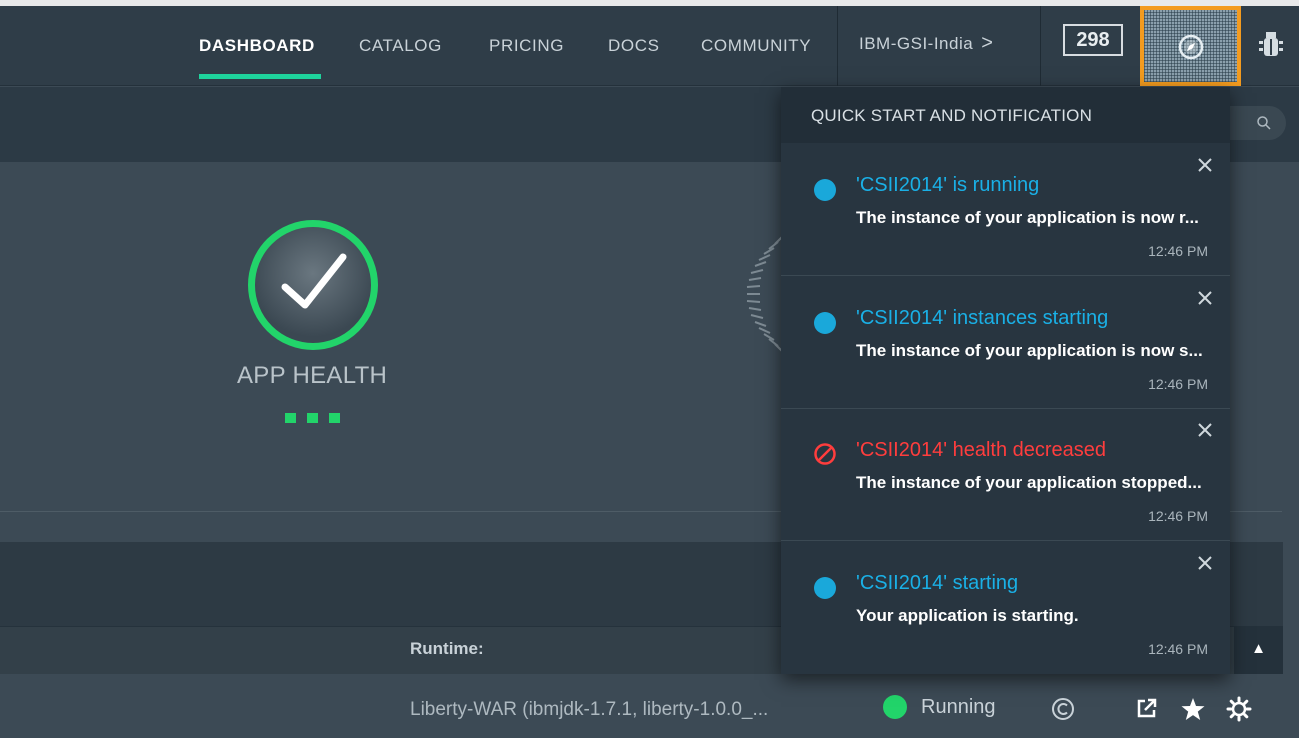 The height and width of the screenshot is (738, 1299). What do you see at coordinates (1193, 709) in the screenshot?
I see `star-icon` at bounding box center [1193, 709].